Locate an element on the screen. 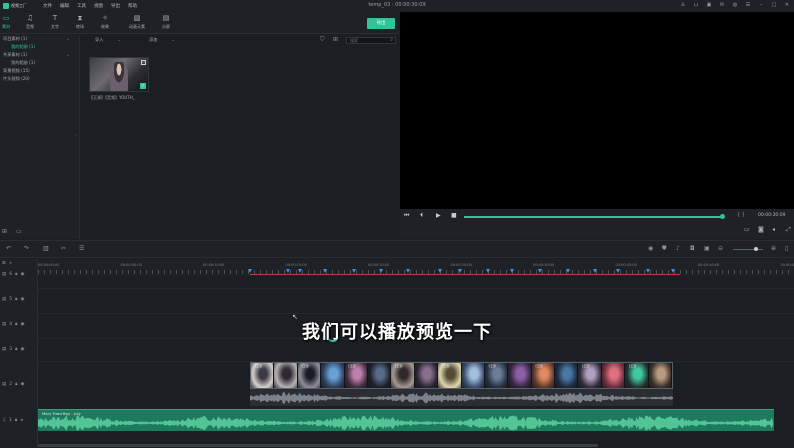  minimize-icon: – is located at coordinates (761, 5).